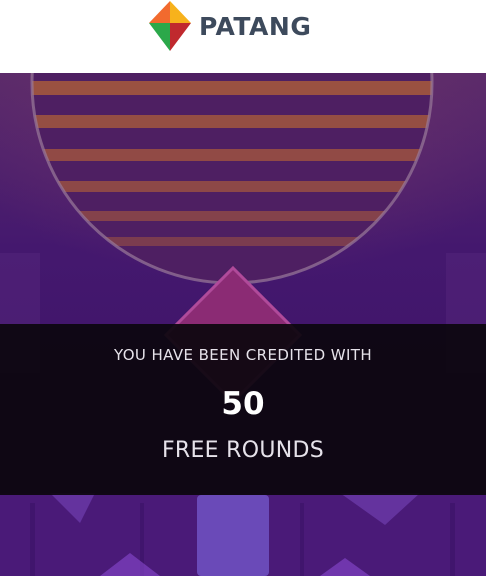  What do you see at coordinates (243, 450) in the screenshot?
I see `free-rounds-label: FREE ROUNDS` at bounding box center [243, 450].